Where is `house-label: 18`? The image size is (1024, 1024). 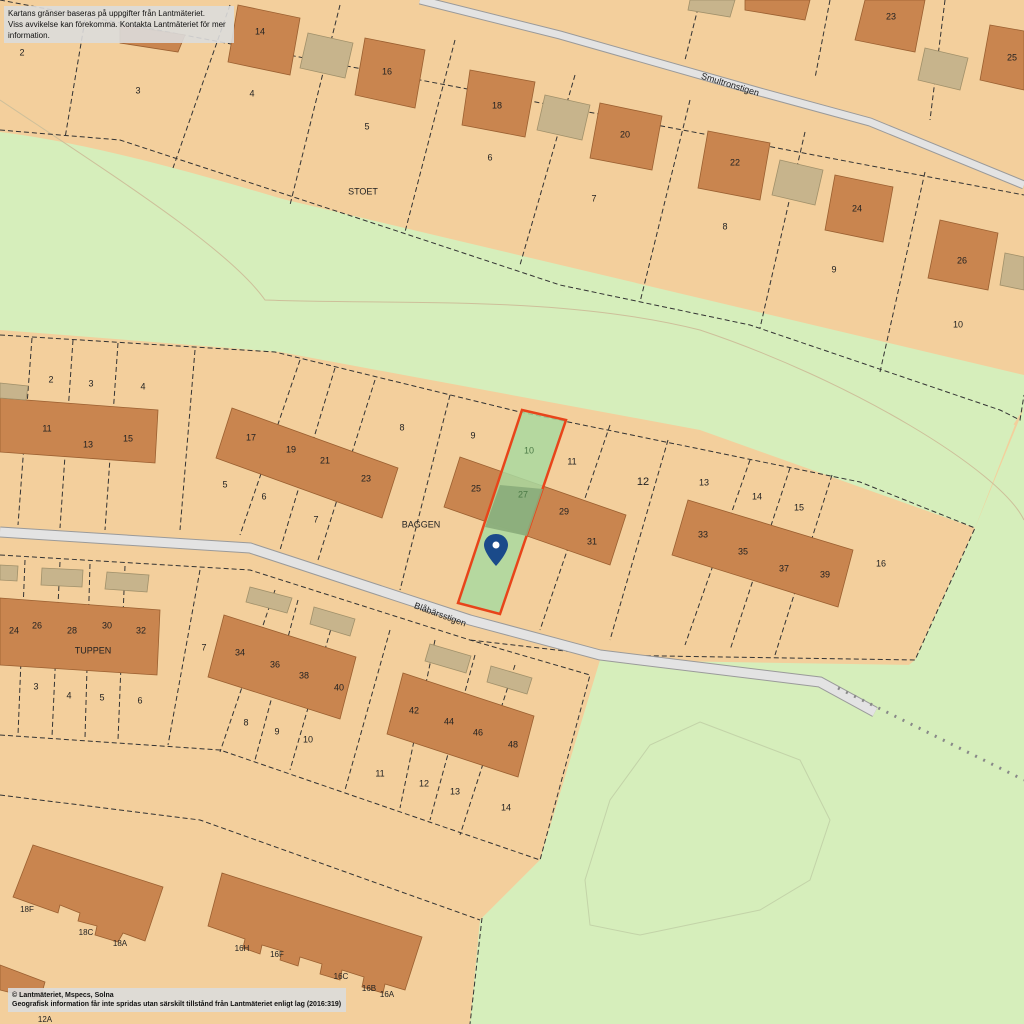 house-label: 18 is located at coordinates (497, 105).